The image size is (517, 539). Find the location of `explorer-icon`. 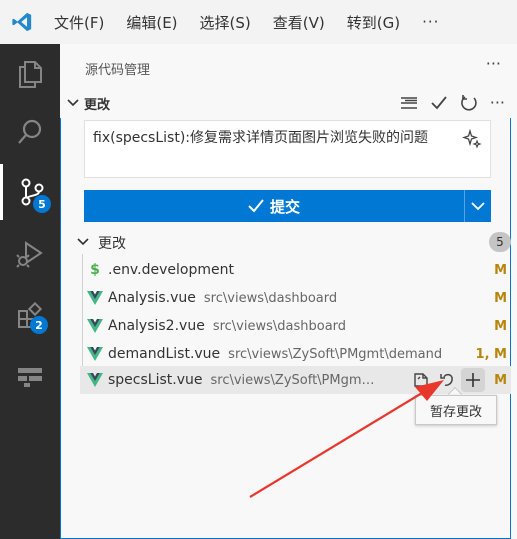

explorer-icon is located at coordinates (30, 74).